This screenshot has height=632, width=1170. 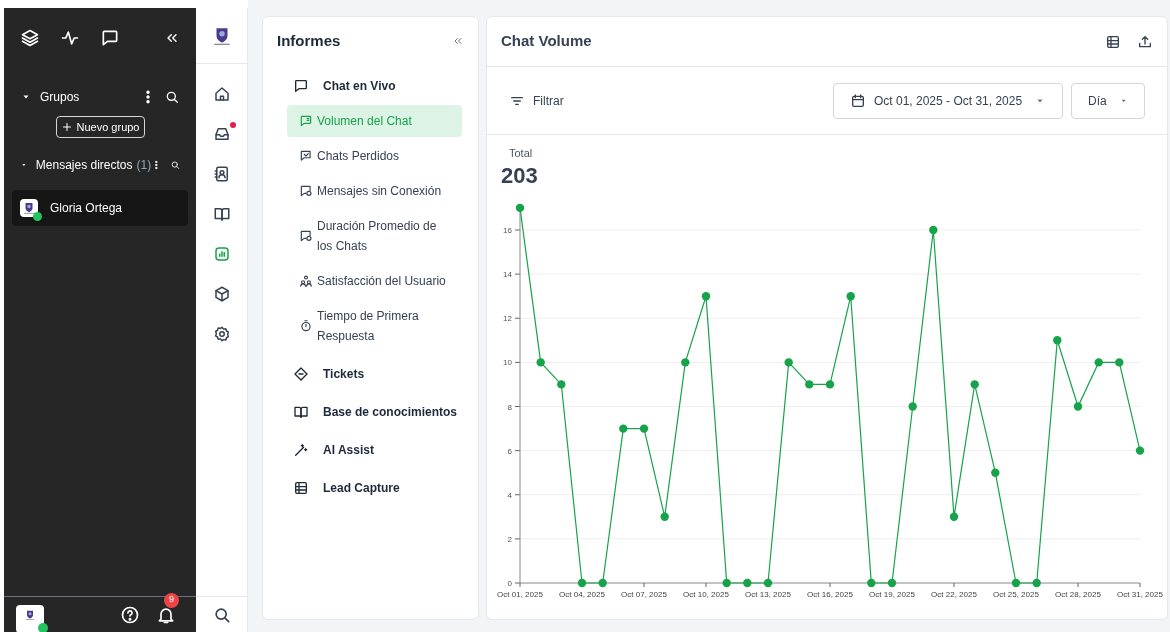 What do you see at coordinates (172, 97) in the screenshot?
I see `search-icon` at bounding box center [172, 97].